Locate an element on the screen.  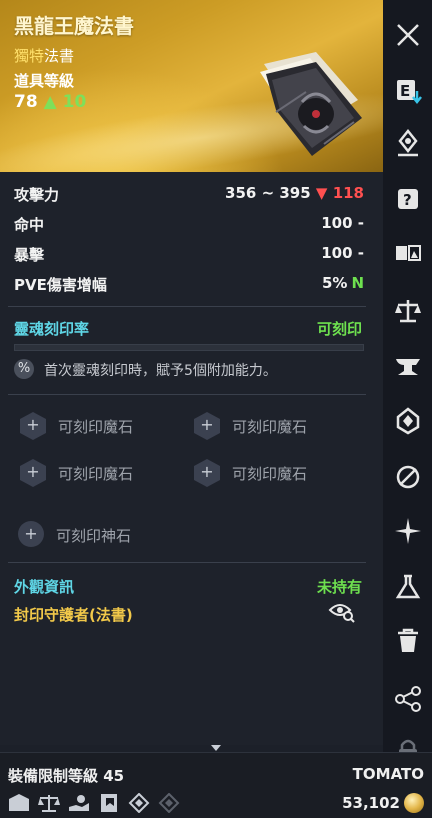
book-dye-icon is located at coordinates (109, 803).